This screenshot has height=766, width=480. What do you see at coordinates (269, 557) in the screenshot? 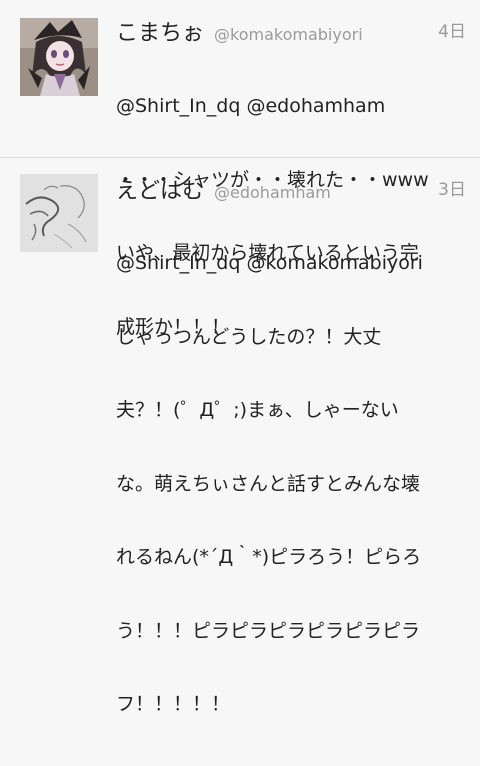
I see `tweet-text-line: れるねん(*´Д｀*)ピラろう！ピらろ` at bounding box center [269, 557].